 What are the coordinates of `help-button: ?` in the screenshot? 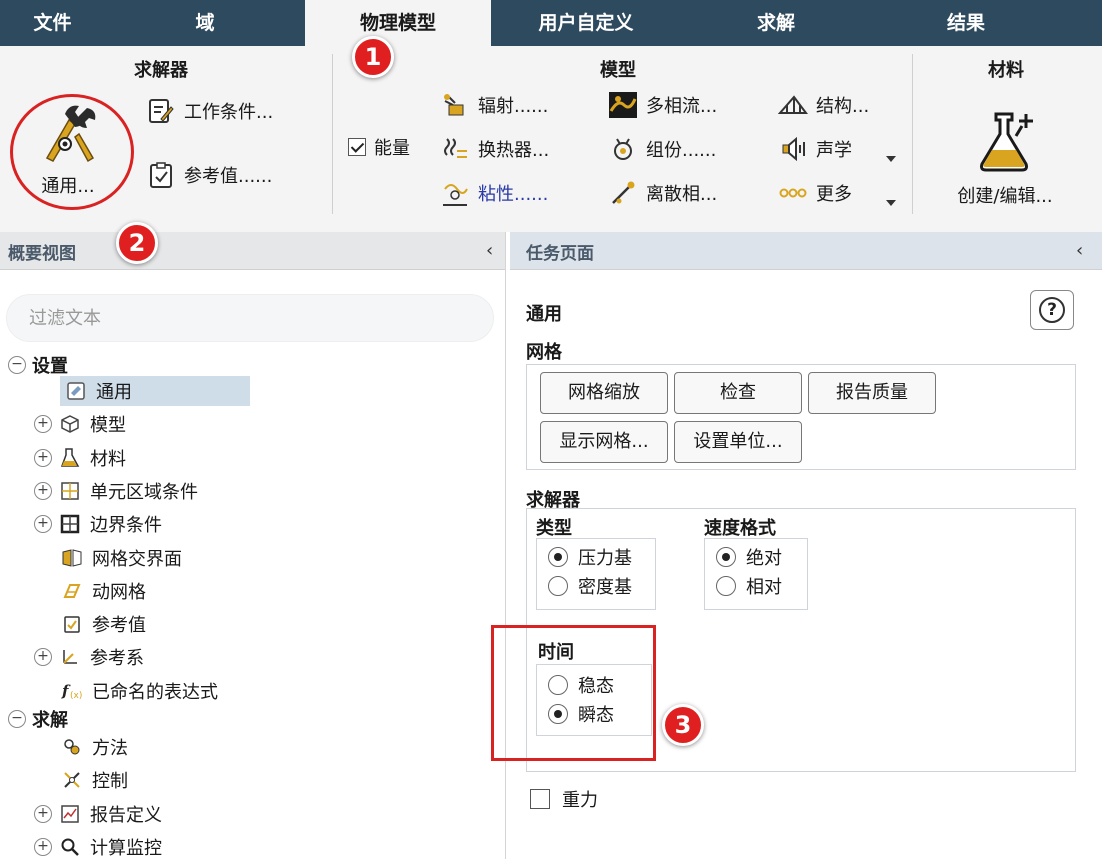 It's located at (1052, 310).